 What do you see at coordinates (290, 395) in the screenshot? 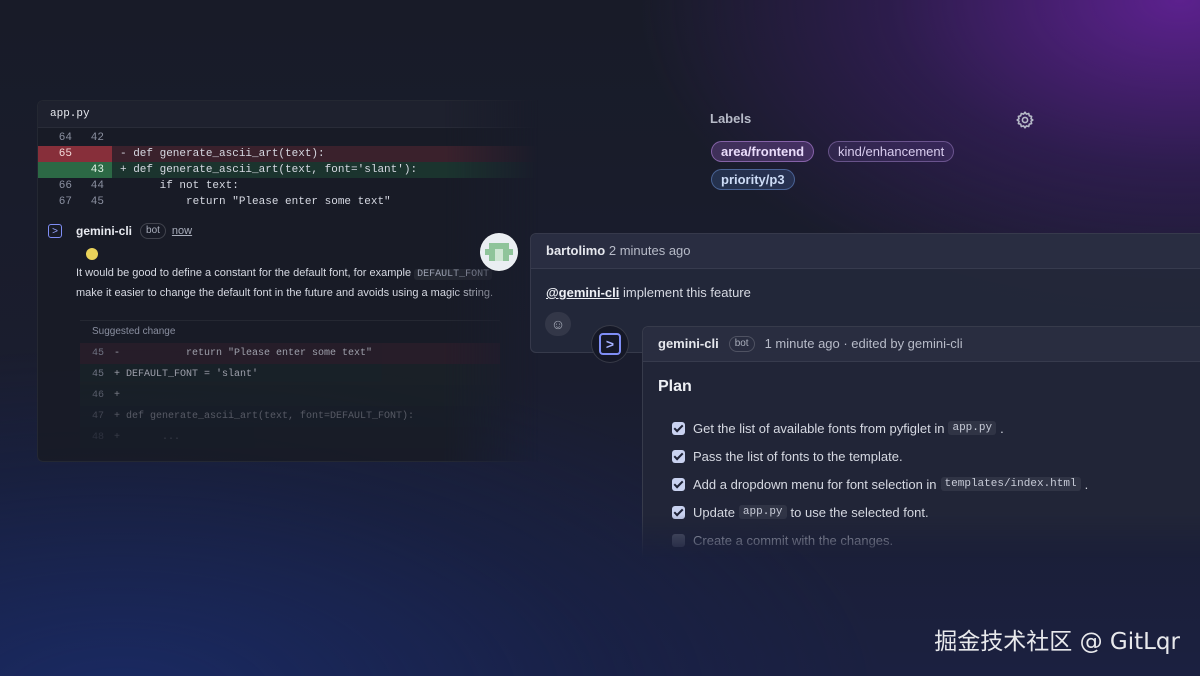
I see `suggested-line-added: 46 +` at bounding box center [290, 395].